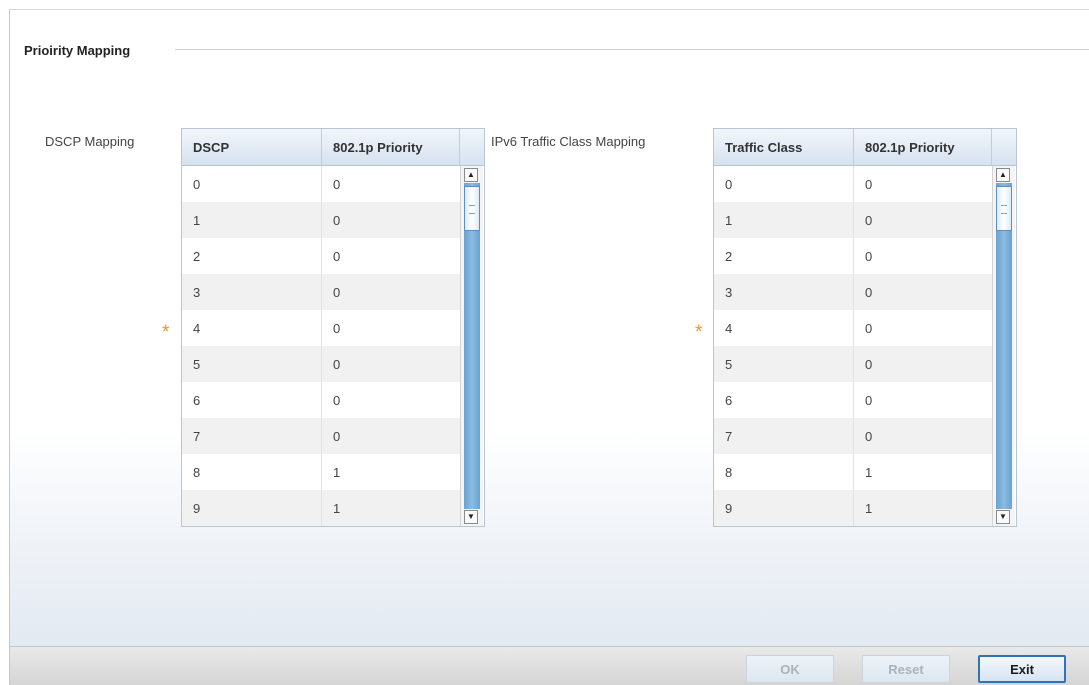 Image resolution: width=1089 pixels, height=685 pixels. I want to click on ipv6-rows: 00102030405060708191, so click(853, 346).